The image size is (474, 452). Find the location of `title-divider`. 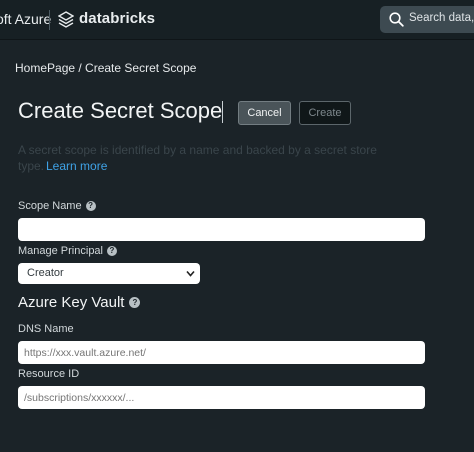

title-divider is located at coordinates (222, 112).